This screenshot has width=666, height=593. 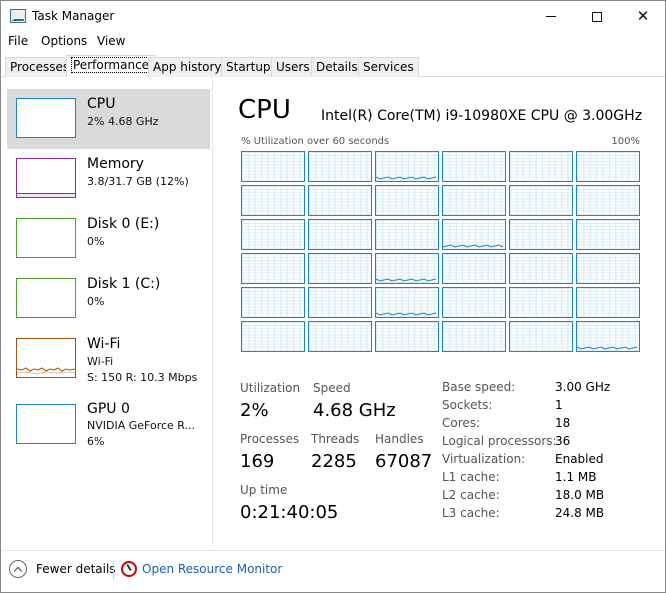 I want to click on resource-title: CPU, so click(x=101, y=104).